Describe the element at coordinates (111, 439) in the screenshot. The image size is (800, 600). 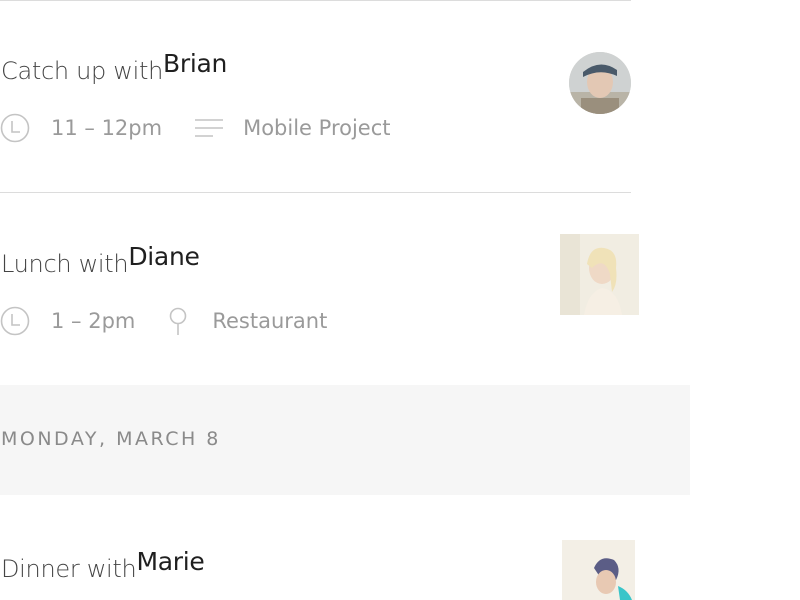
I see `day-header-label: MONDAY, MARCH 8` at that location.